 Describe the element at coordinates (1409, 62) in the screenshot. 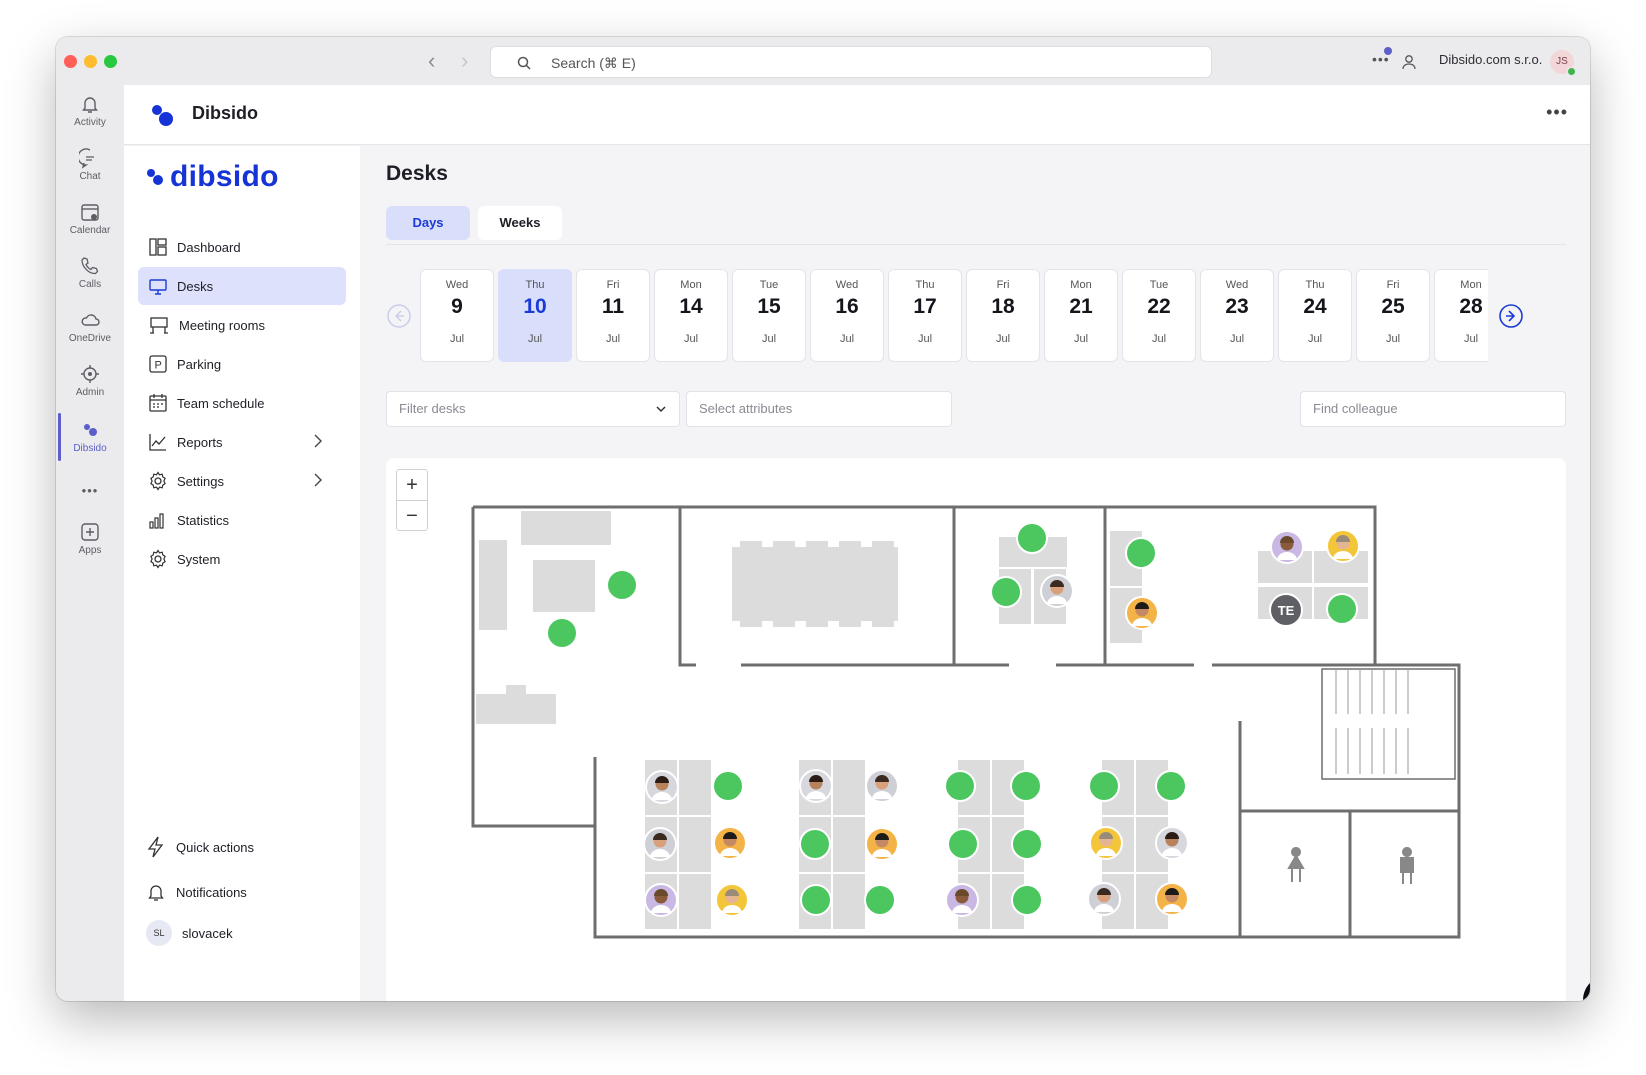

I see `people-icon` at that location.